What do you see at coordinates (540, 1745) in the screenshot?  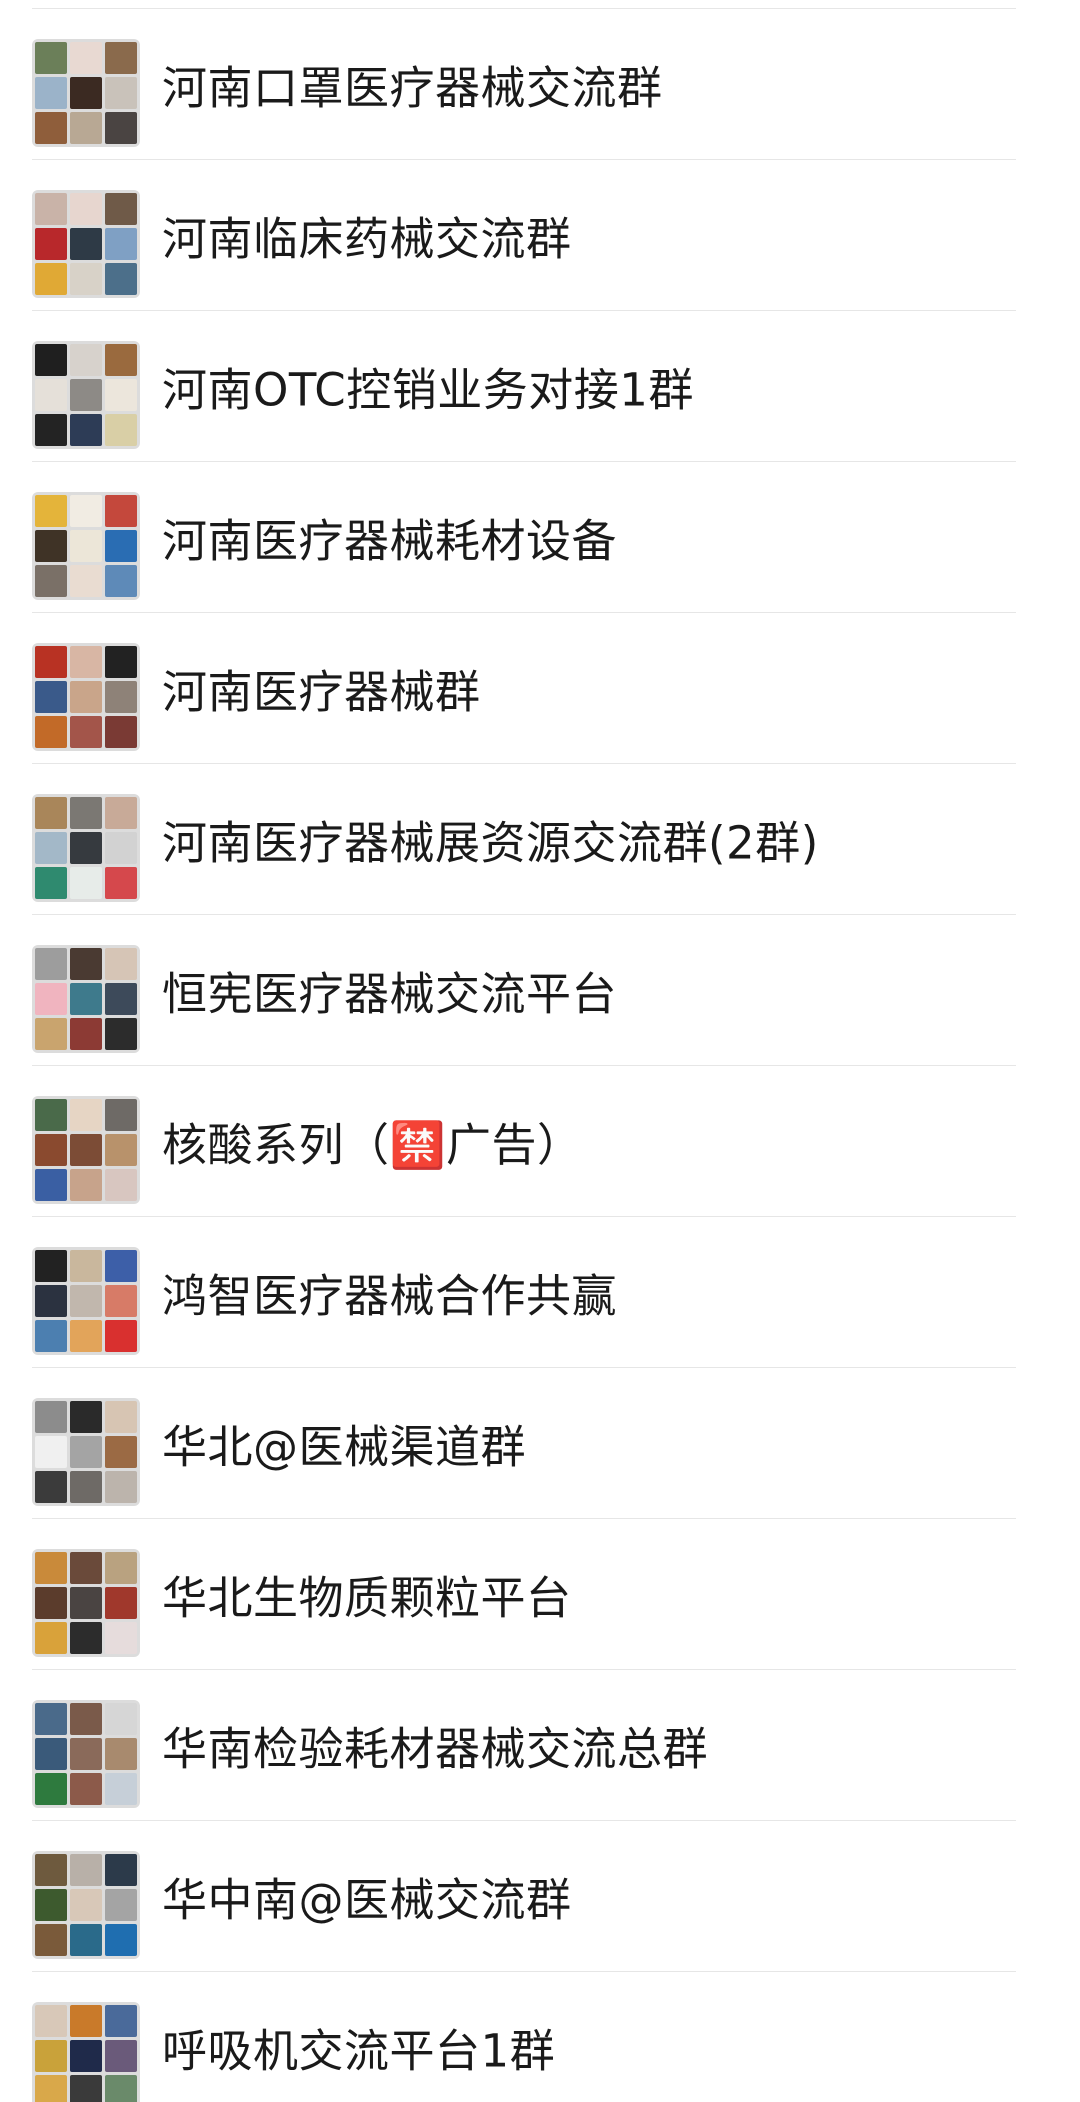 I see `group-list-item: 华南检验耗材器械交流总群` at bounding box center [540, 1745].